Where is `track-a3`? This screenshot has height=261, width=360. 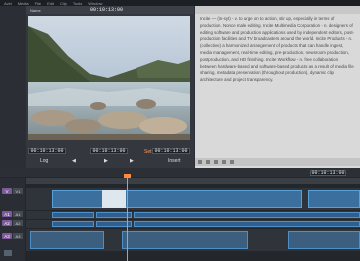
track-a3 is located at coordinates (193, 240).